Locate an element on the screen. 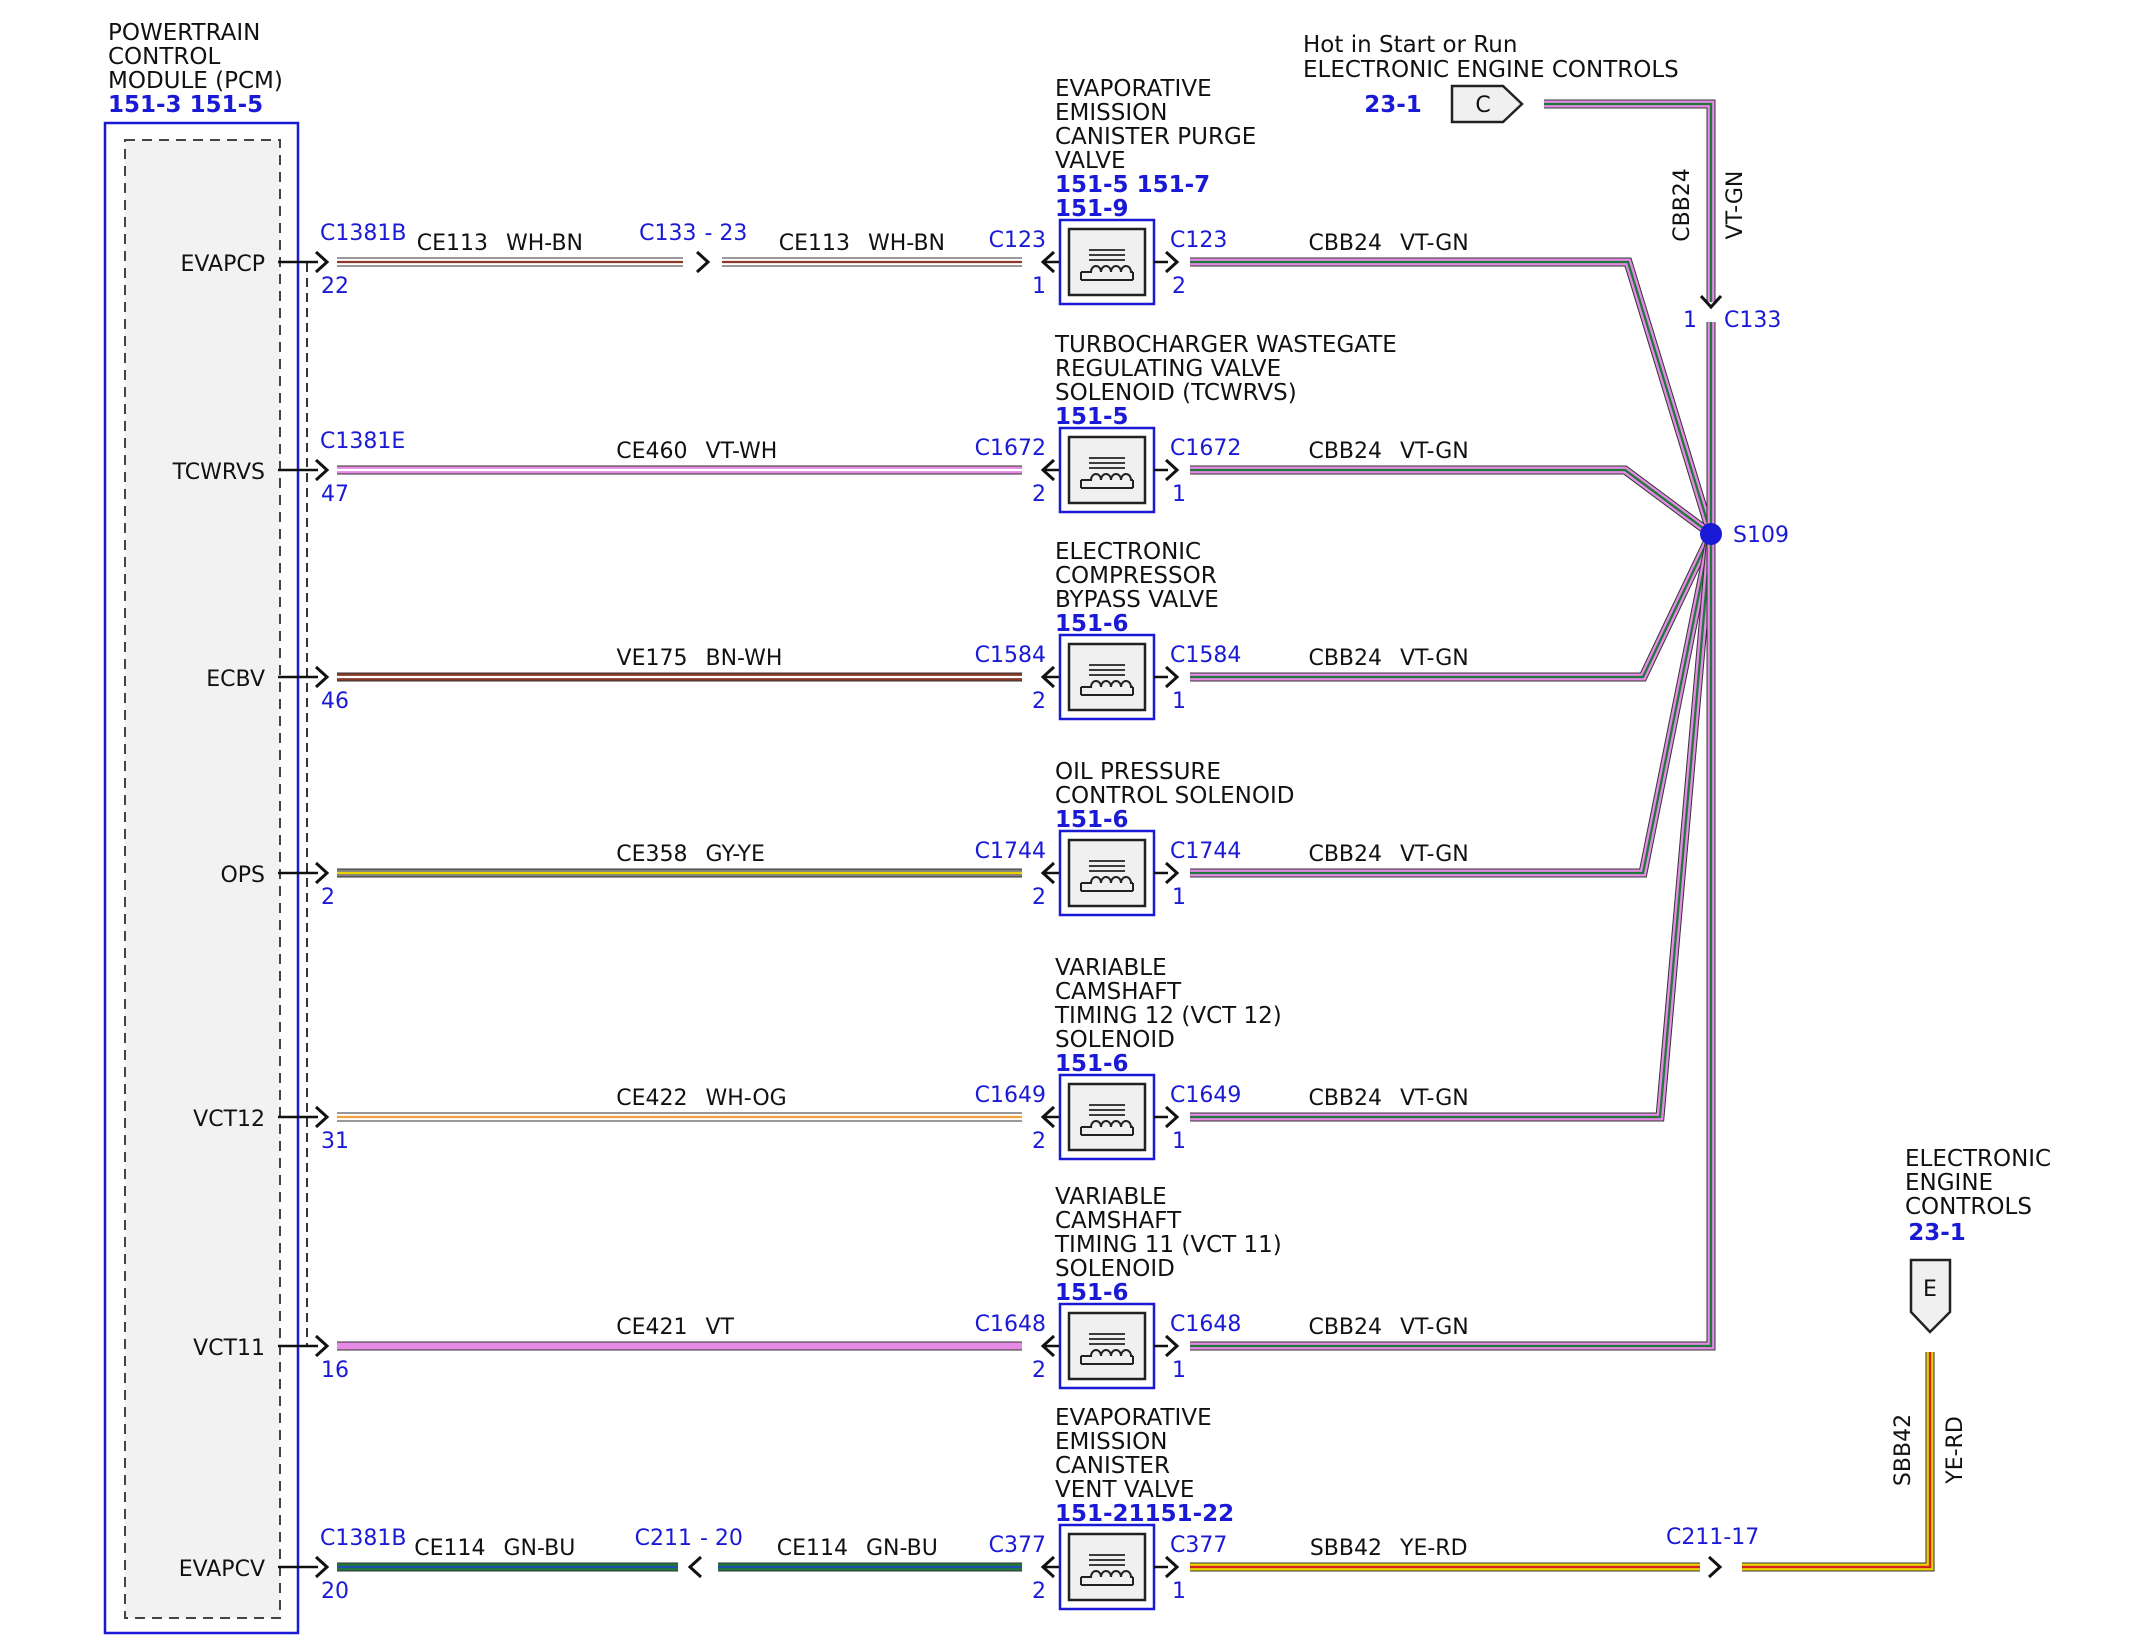 The width and height of the screenshot is (2130, 1646). wire-circuit-number: VE175 is located at coordinates (652, 658).